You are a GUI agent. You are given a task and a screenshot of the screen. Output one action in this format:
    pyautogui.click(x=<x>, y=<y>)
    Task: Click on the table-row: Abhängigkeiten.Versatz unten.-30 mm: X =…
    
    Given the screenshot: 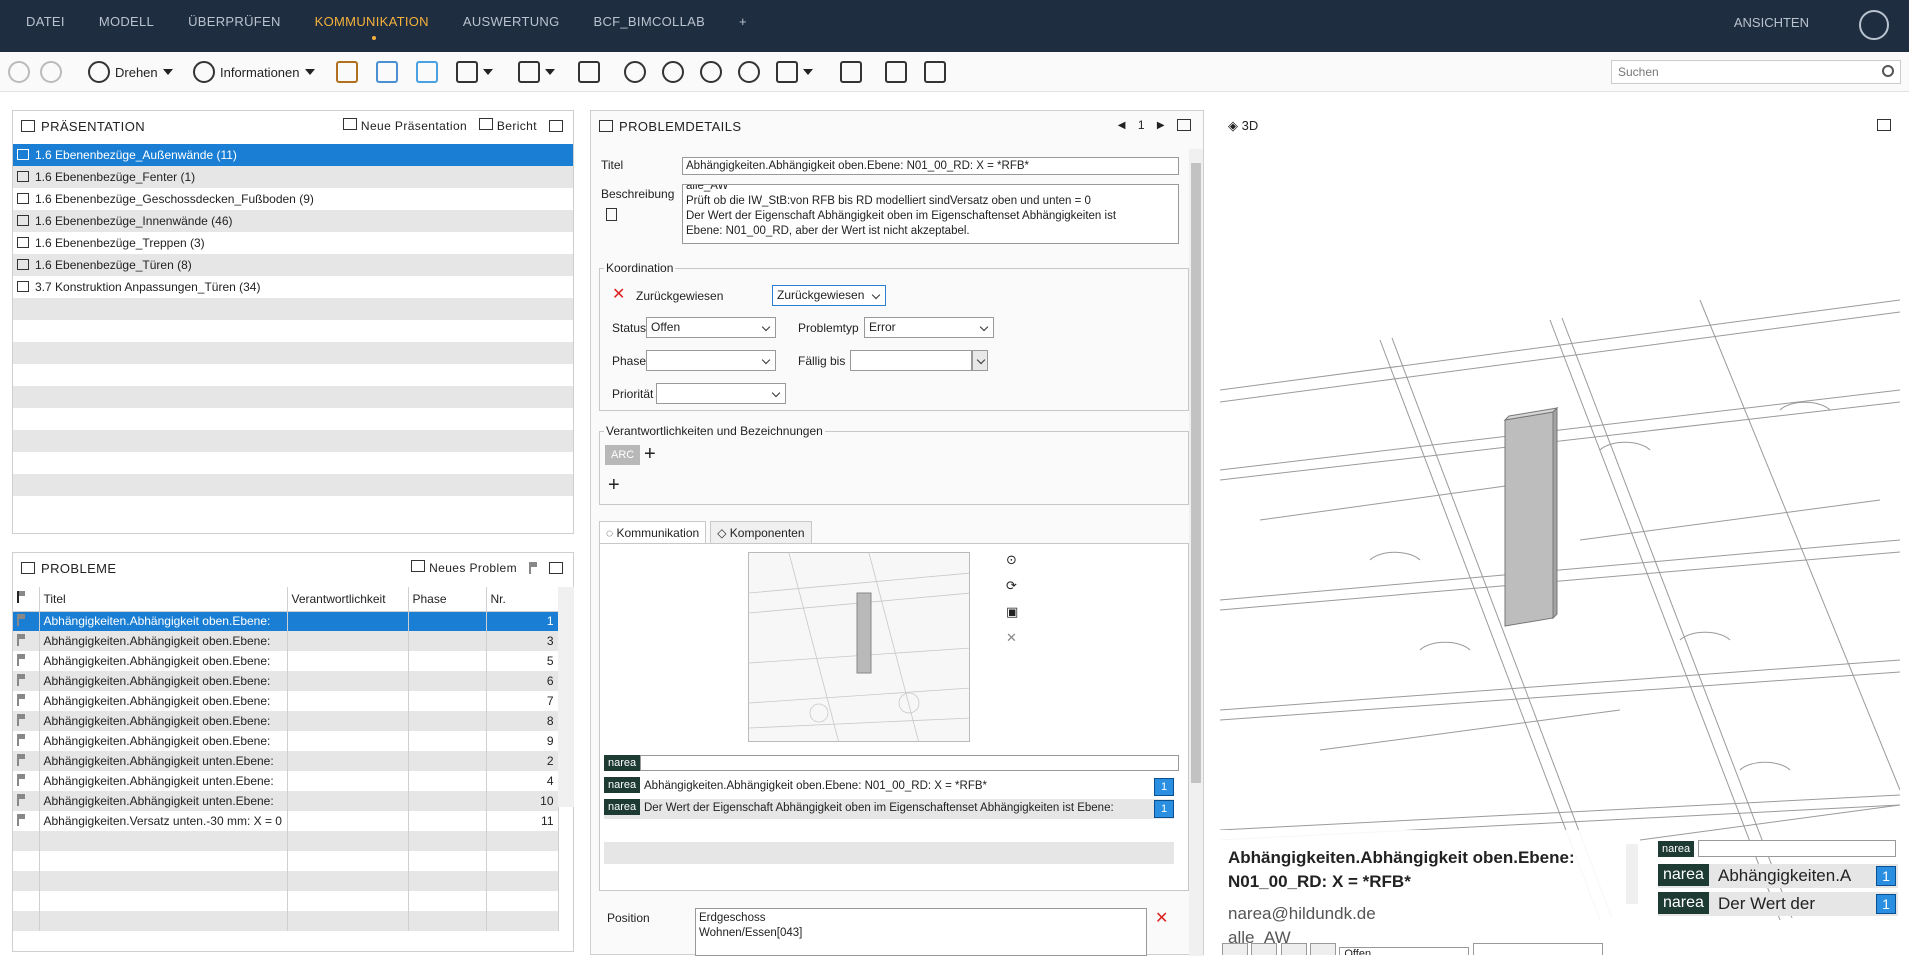 What is the action you would take?
    pyautogui.click(x=286, y=821)
    